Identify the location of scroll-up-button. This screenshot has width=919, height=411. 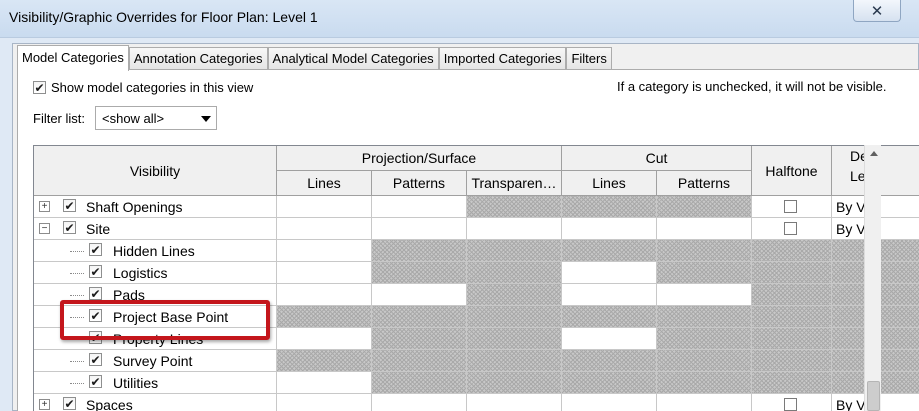
(873, 153).